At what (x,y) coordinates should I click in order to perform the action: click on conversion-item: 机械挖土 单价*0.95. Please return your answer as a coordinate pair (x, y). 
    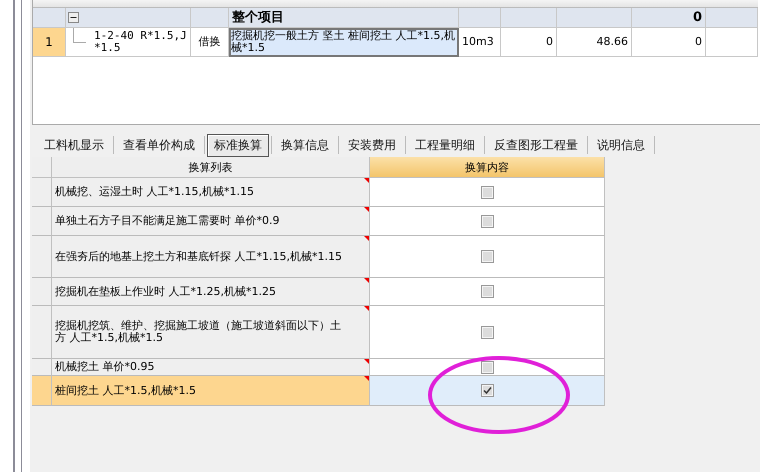
    Looking at the image, I should click on (211, 367).